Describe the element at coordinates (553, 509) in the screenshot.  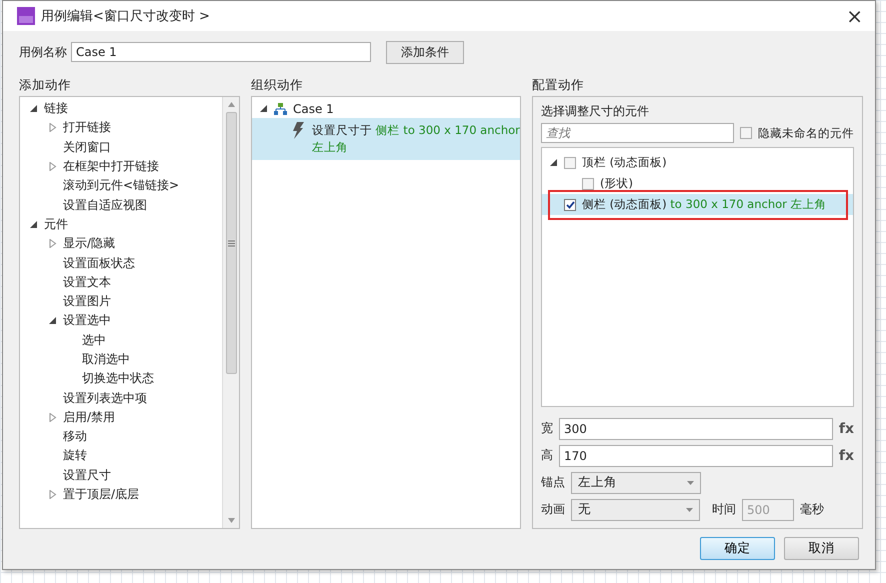
I see `field-label: 动画` at that location.